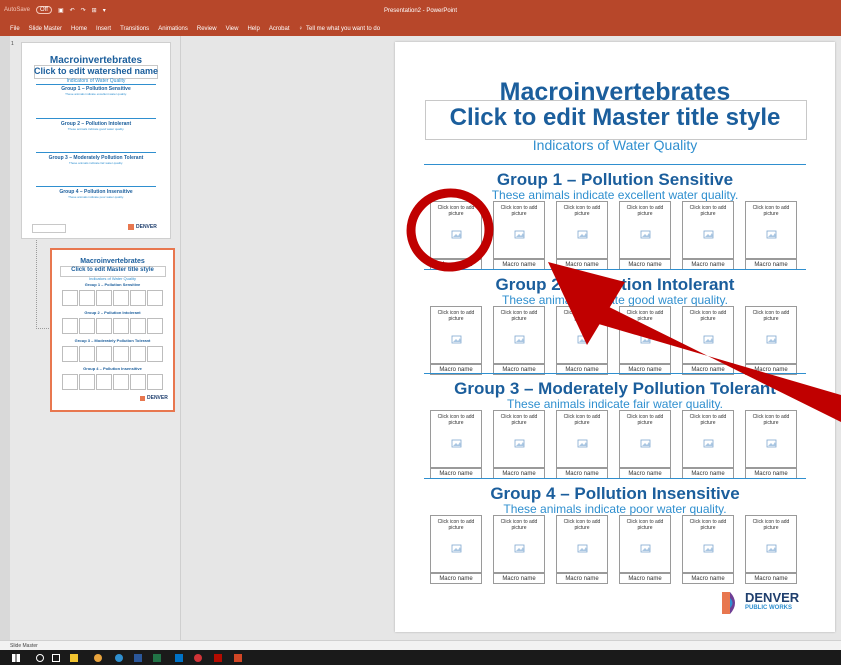  I want to click on slide-title-line2: Click to edit Master title style, so click(615, 117).